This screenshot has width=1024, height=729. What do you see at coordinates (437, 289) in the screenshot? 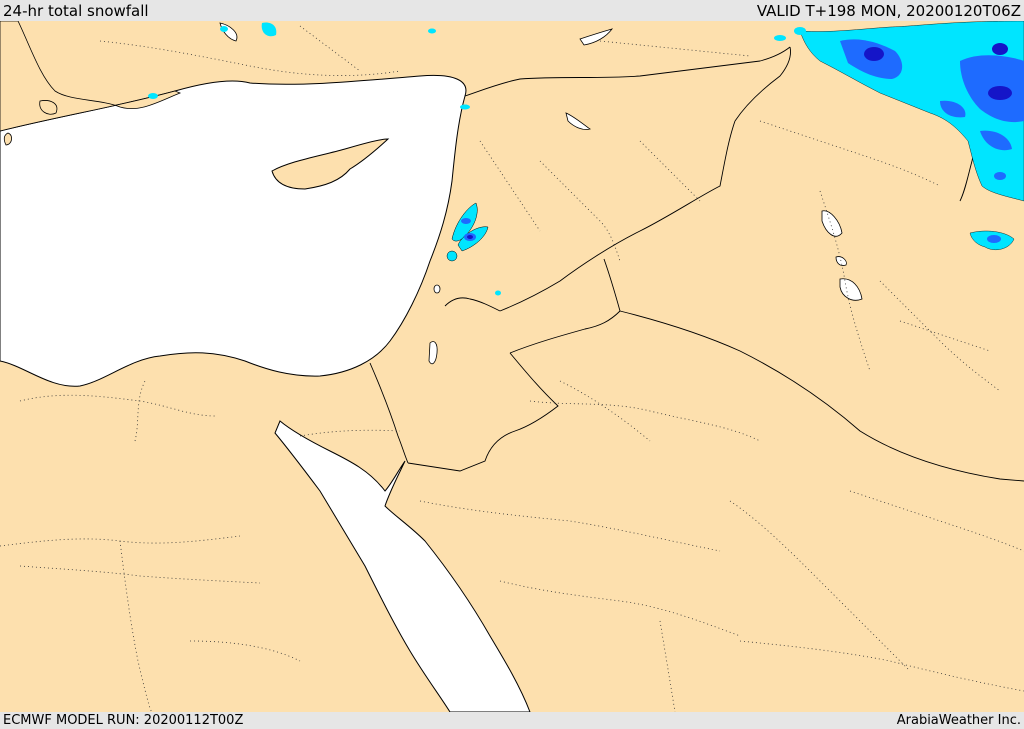
I see `sea-of-galilee` at bounding box center [437, 289].